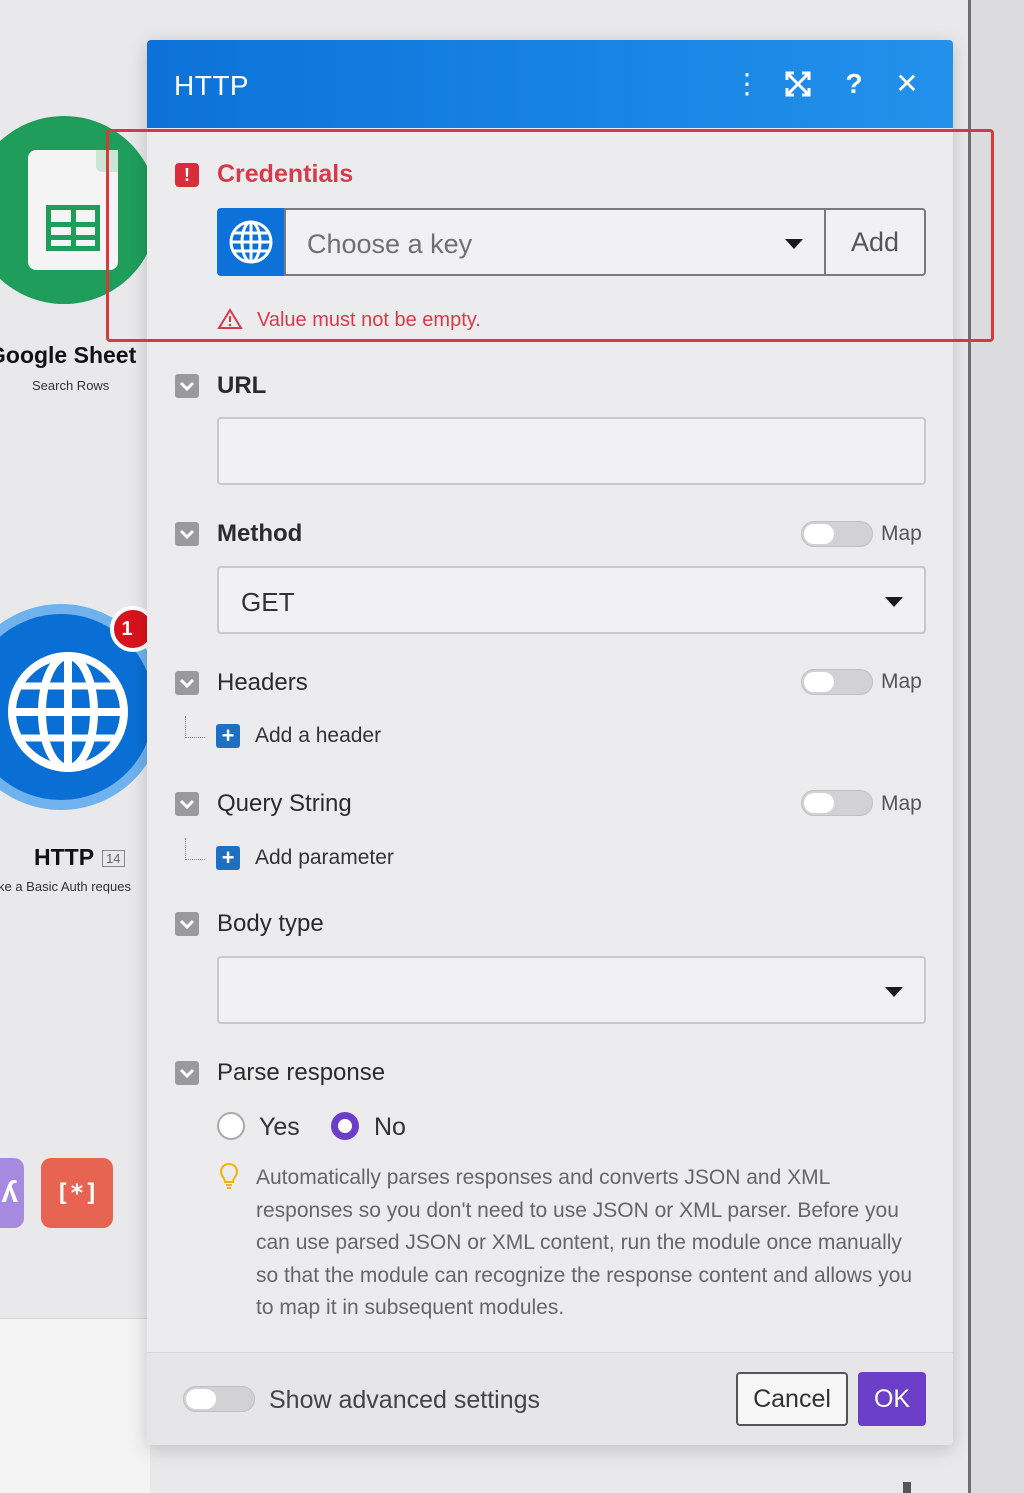  I want to click on method-map-label: Map, so click(901, 533).